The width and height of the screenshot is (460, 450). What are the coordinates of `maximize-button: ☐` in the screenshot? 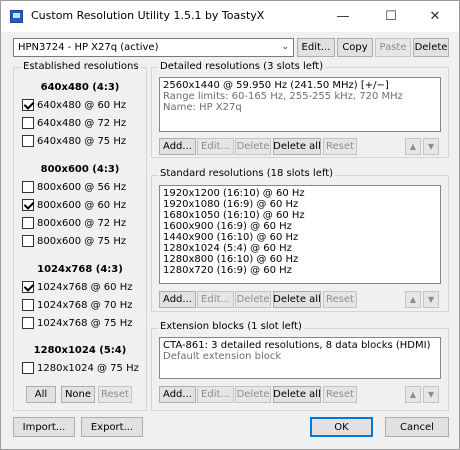 It's located at (391, 16).